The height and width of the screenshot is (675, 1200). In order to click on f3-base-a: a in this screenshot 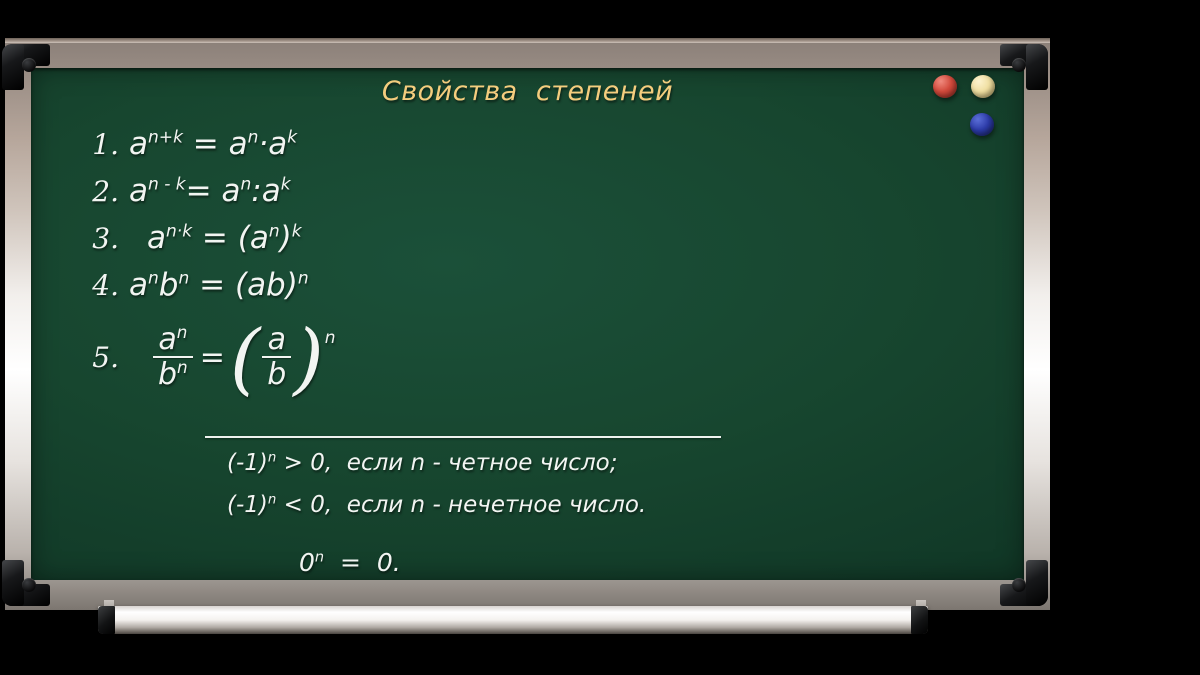, I will do `click(156, 238)`.